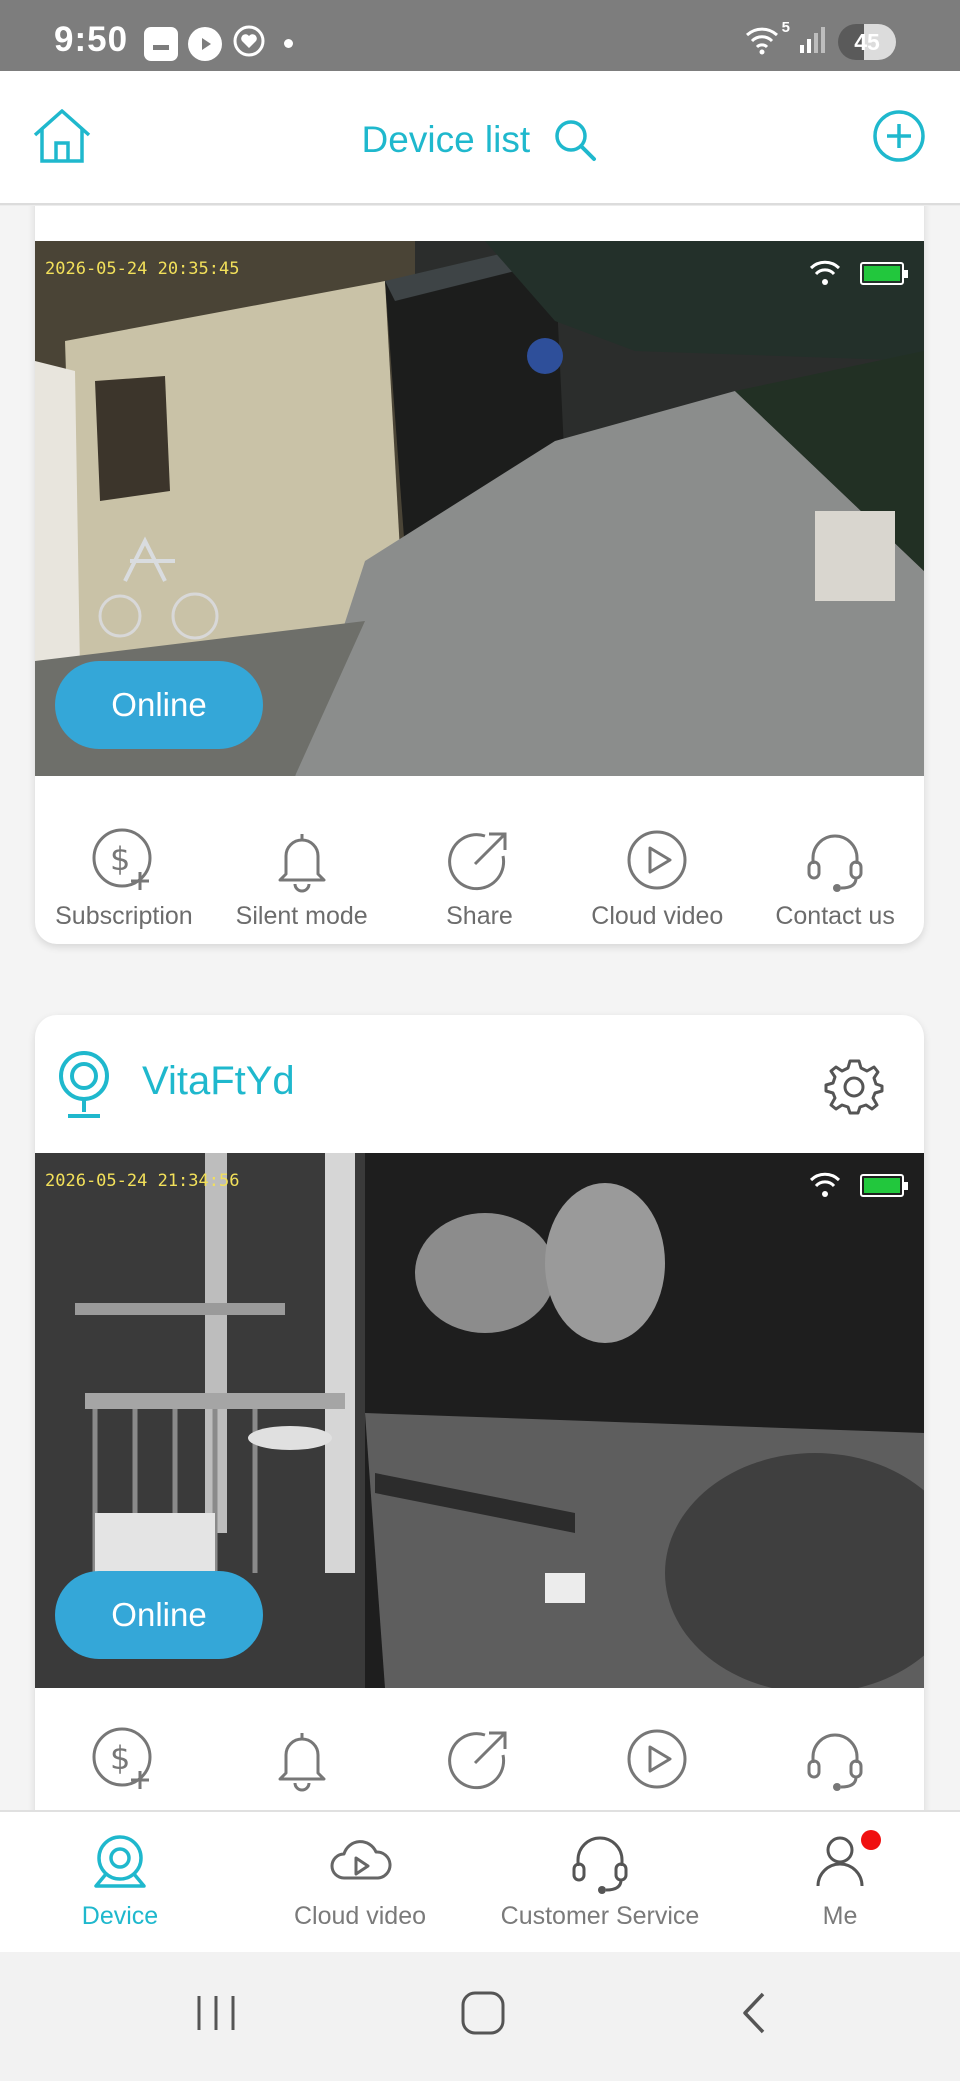 The height and width of the screenshot is (2081, 960). I want to click on silent-mode-button, so click(302, 1759).